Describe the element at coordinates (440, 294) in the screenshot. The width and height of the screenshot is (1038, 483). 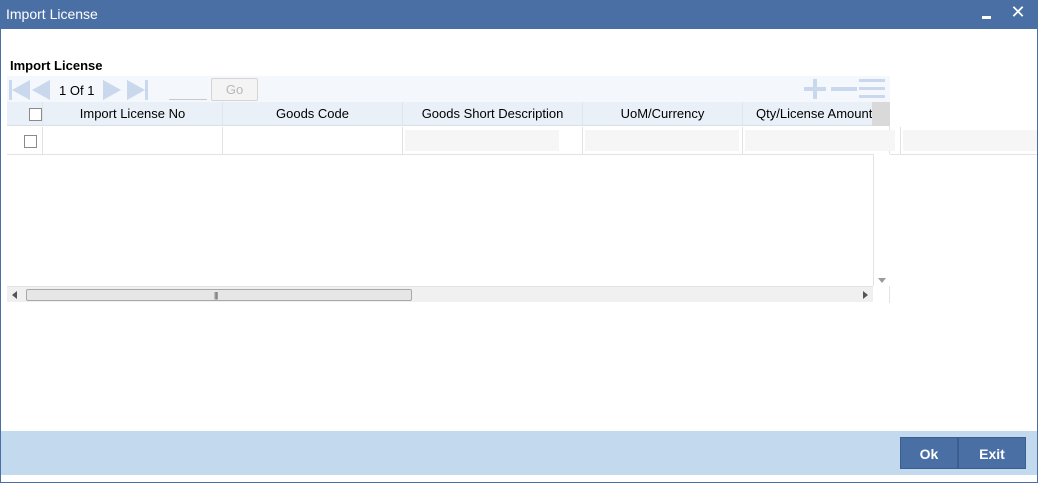
I see `horizontal-scrollbar: |||` at that location.